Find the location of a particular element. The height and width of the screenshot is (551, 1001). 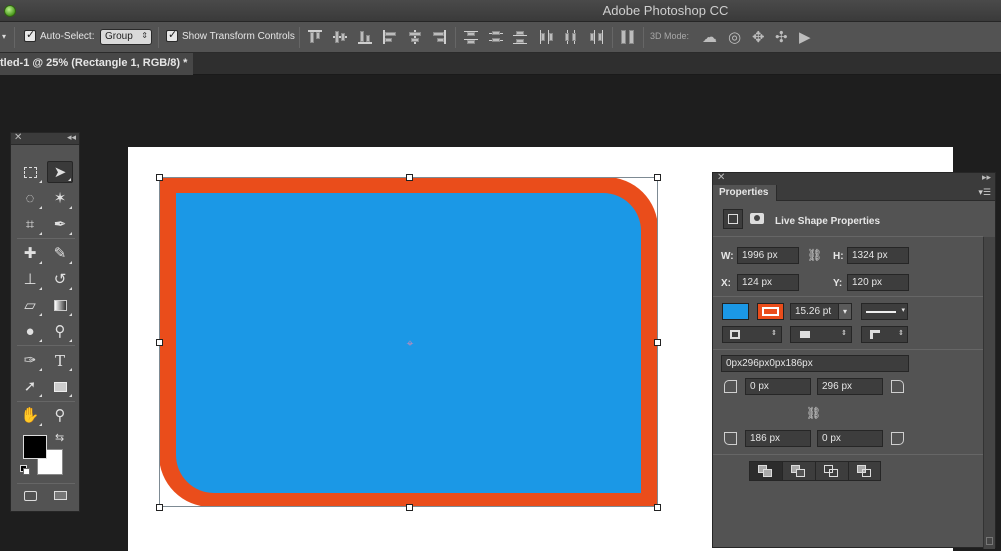

distribute-top-edges-icon is located at coordinates (471, 37).